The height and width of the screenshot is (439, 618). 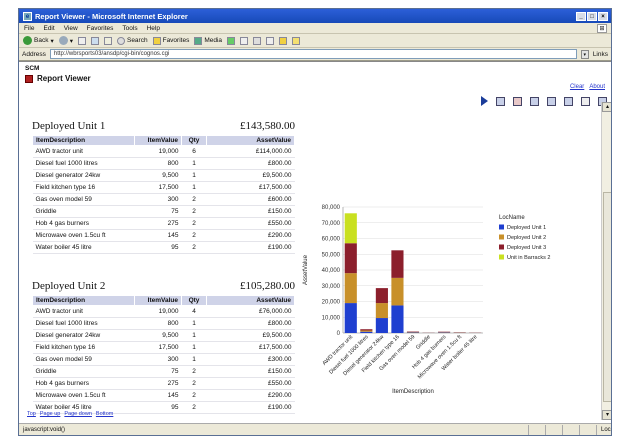 I want to click on table-cell: 275, so click(x=158, y=383).